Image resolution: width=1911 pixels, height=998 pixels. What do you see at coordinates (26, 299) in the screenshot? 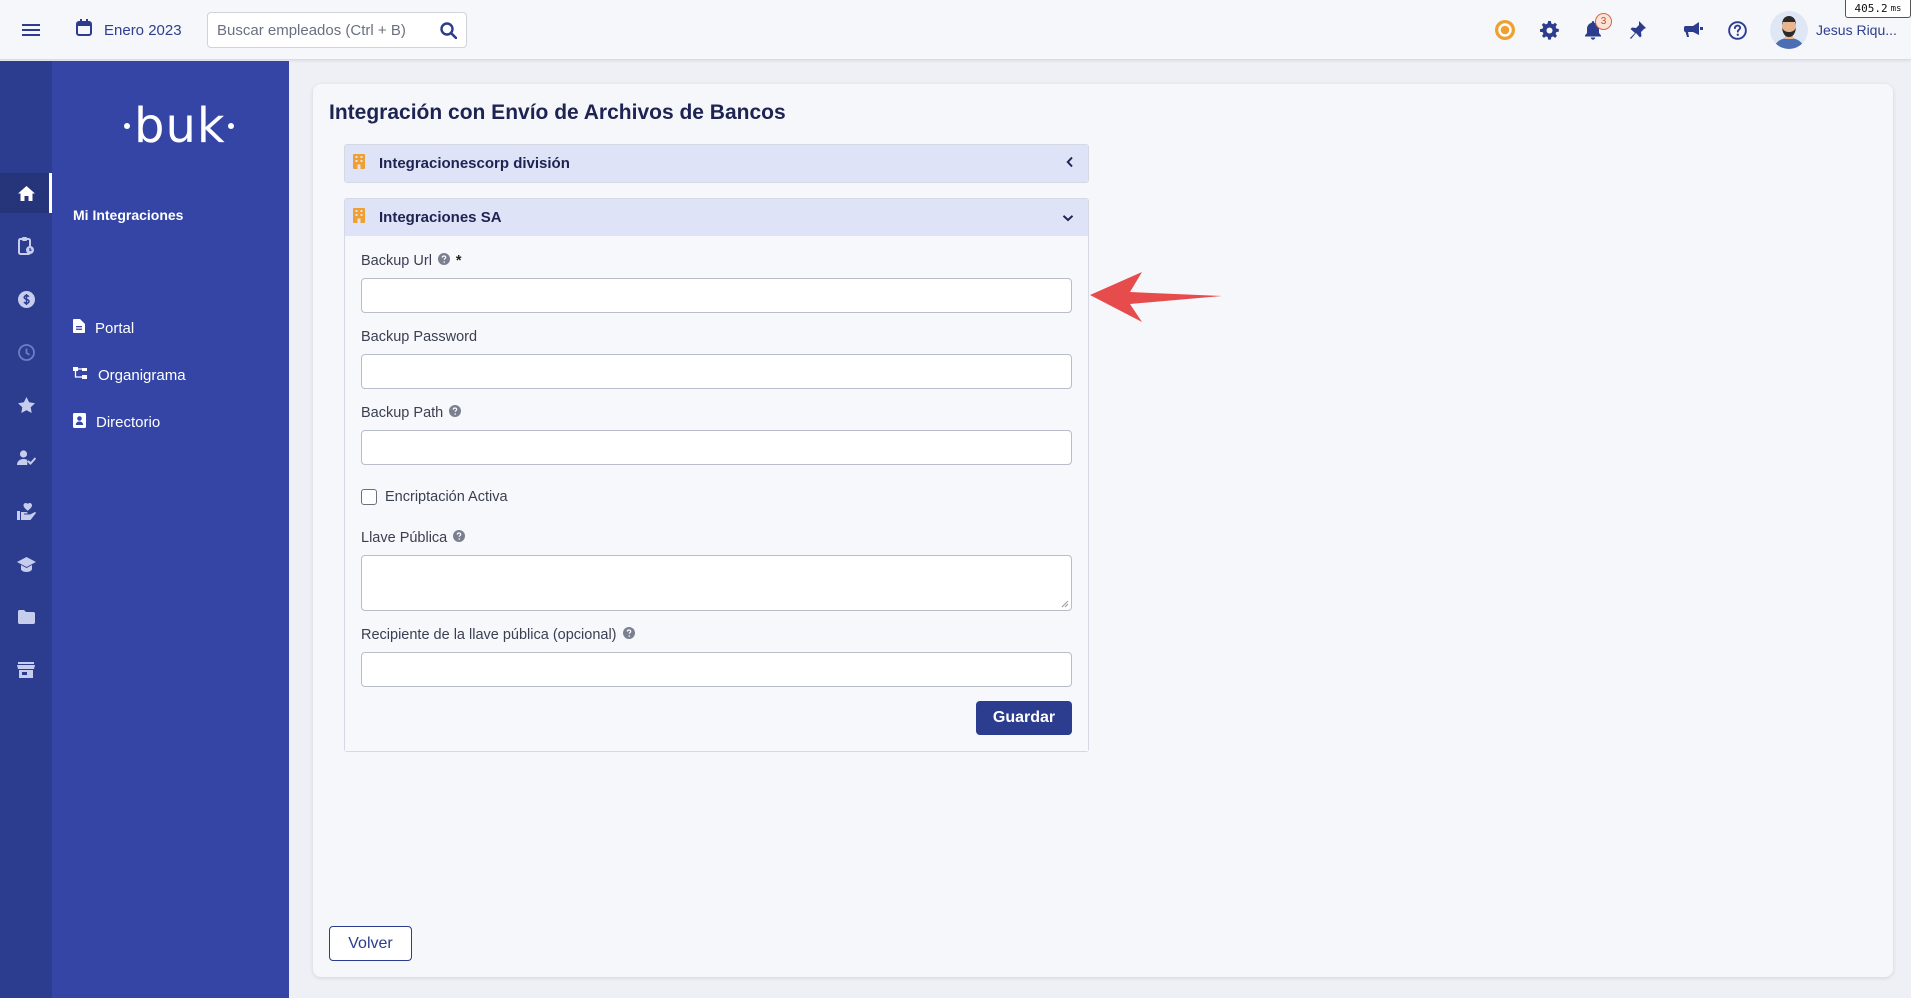
I see `dollar-icon` at bounding box center [26, 299].